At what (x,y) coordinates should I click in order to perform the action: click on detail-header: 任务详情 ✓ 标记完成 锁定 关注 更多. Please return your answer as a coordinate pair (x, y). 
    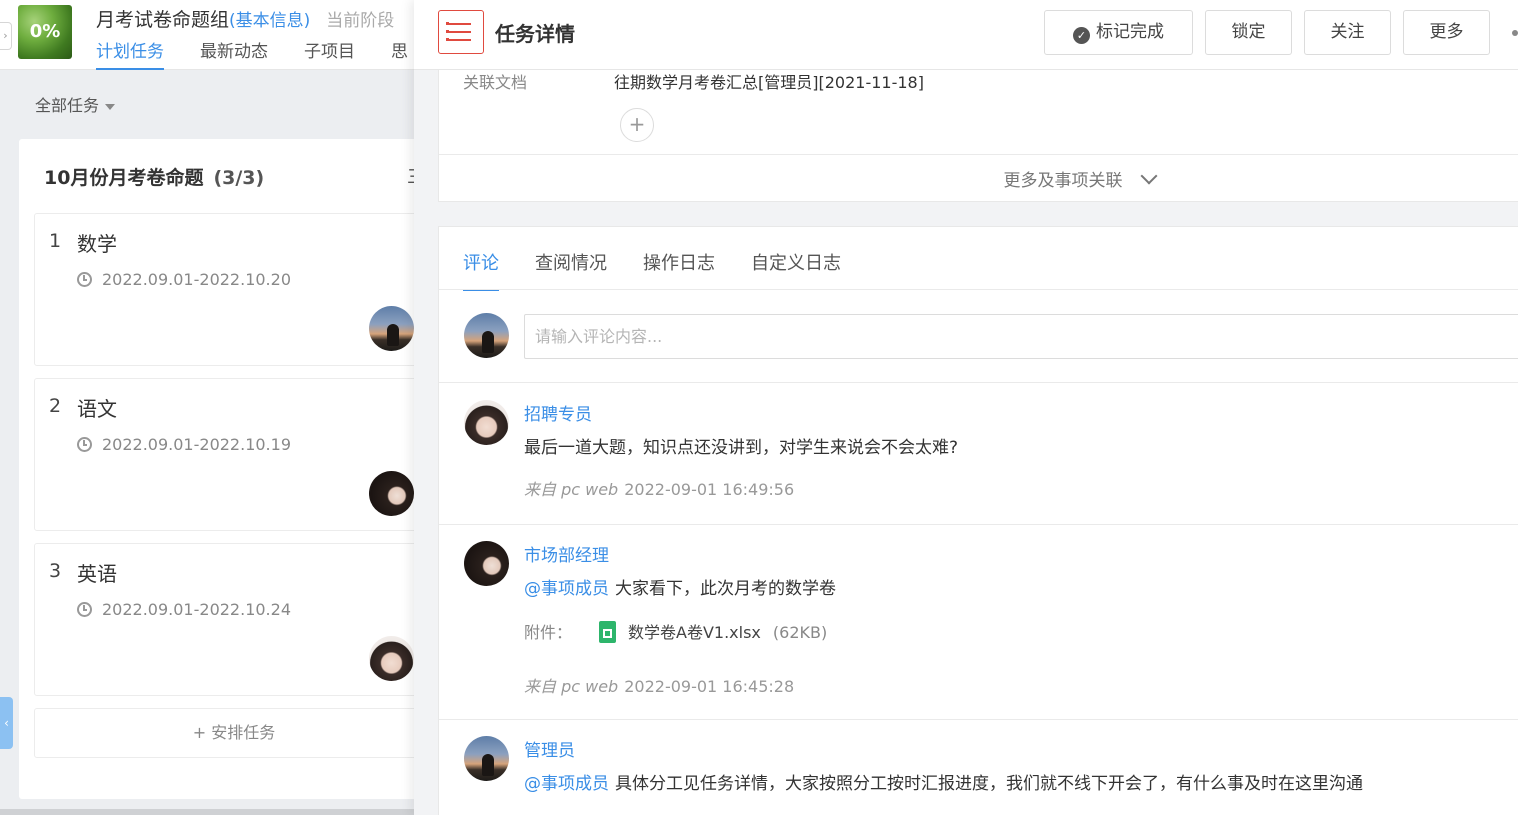
    Looking at the image, I should click on (966, 35).